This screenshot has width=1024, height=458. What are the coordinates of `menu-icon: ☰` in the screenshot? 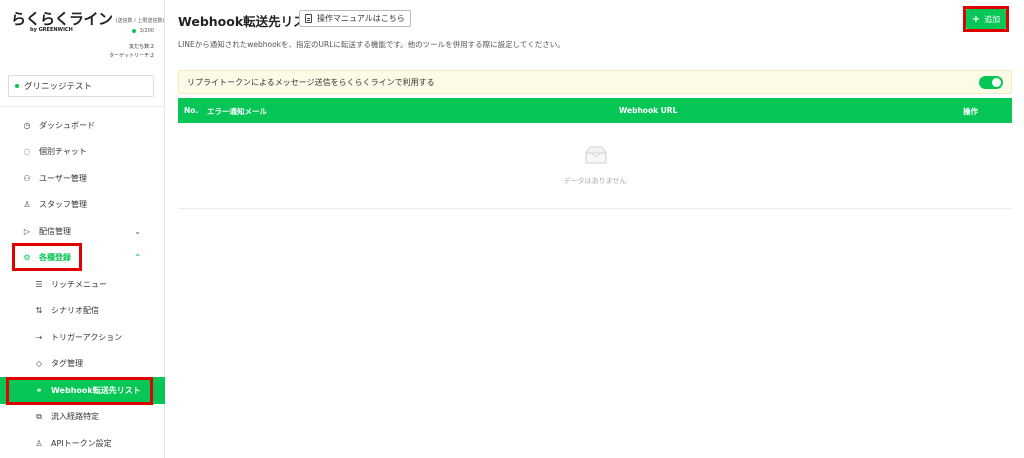 It's located at (39, 284).